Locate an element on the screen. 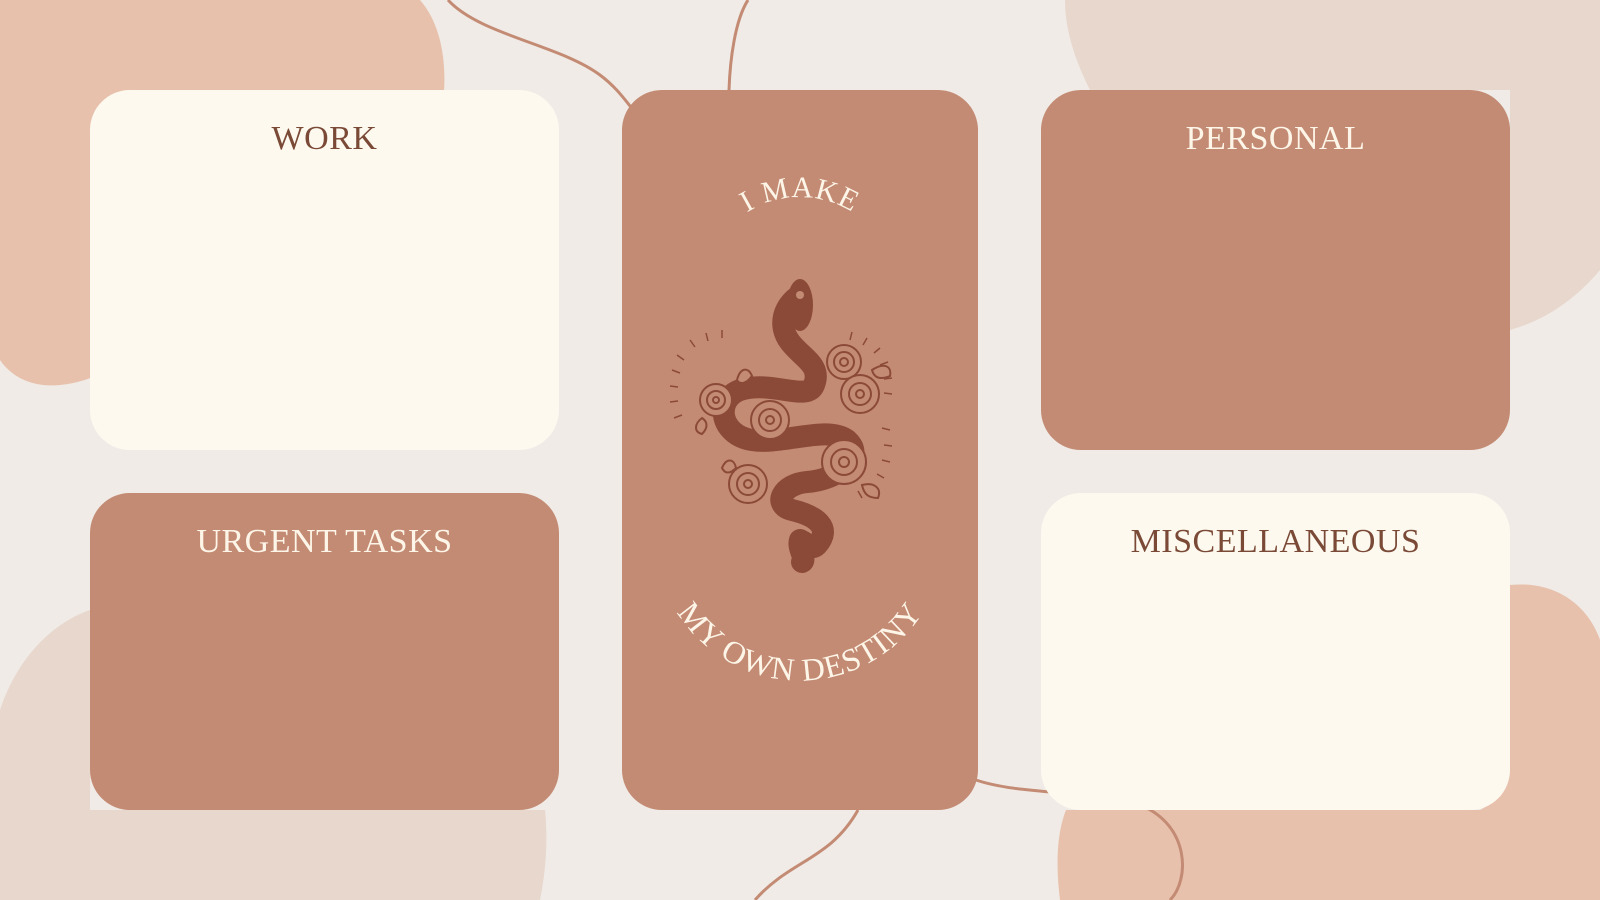 Image resolution: width=1600 pixels, height=900 pixels. rose-top-right is located at coordinates (844, 362).